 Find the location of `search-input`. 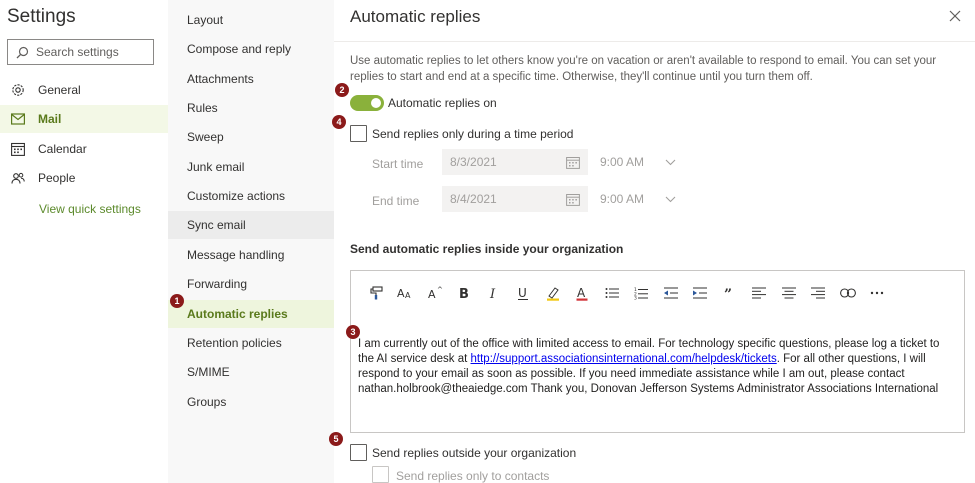

search-input is located at coordinates (91, 52).